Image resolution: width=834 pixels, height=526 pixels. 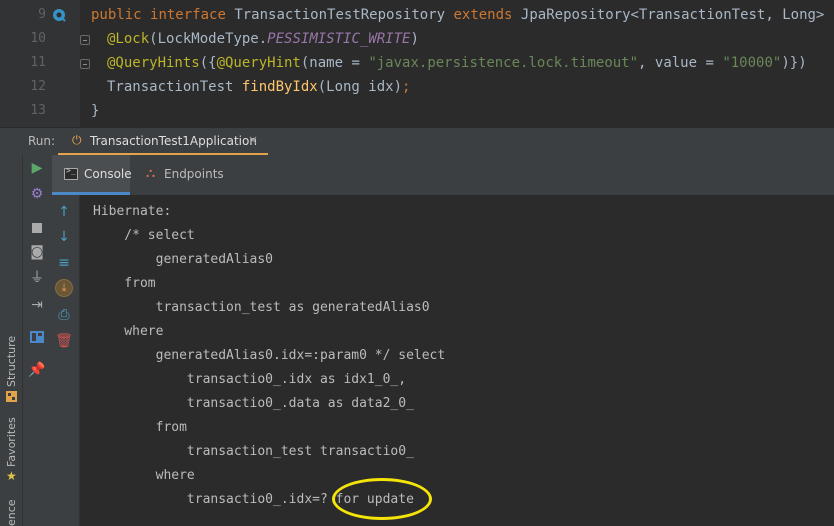 What do you see at coordinates (37, 228) in the screenshot?
I see `stop-icon` at bounding box center [37, 228].